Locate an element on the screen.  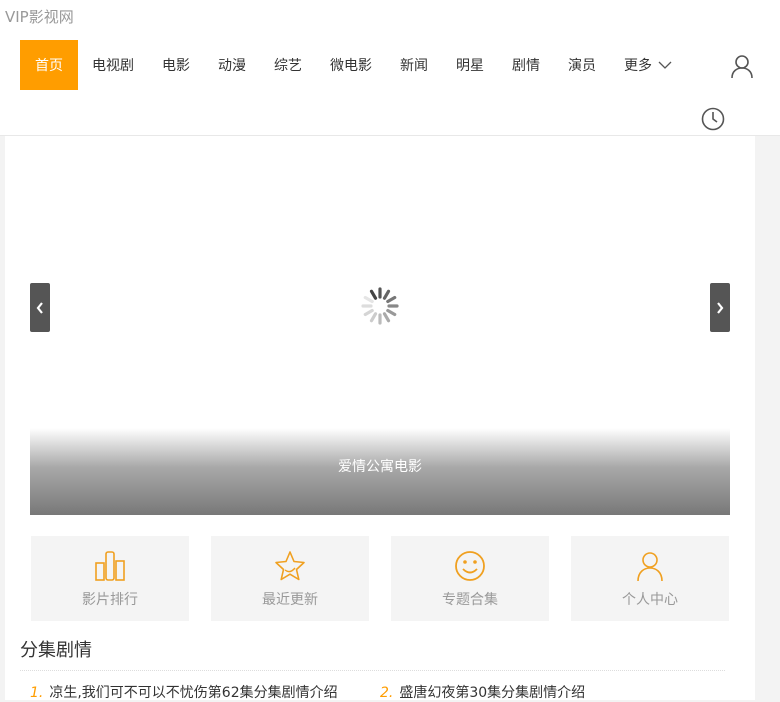
list-item: 1. 凉生,我们可不可以不忧伤第62集分集剧情介绍 is located at coordinates (184, 692).